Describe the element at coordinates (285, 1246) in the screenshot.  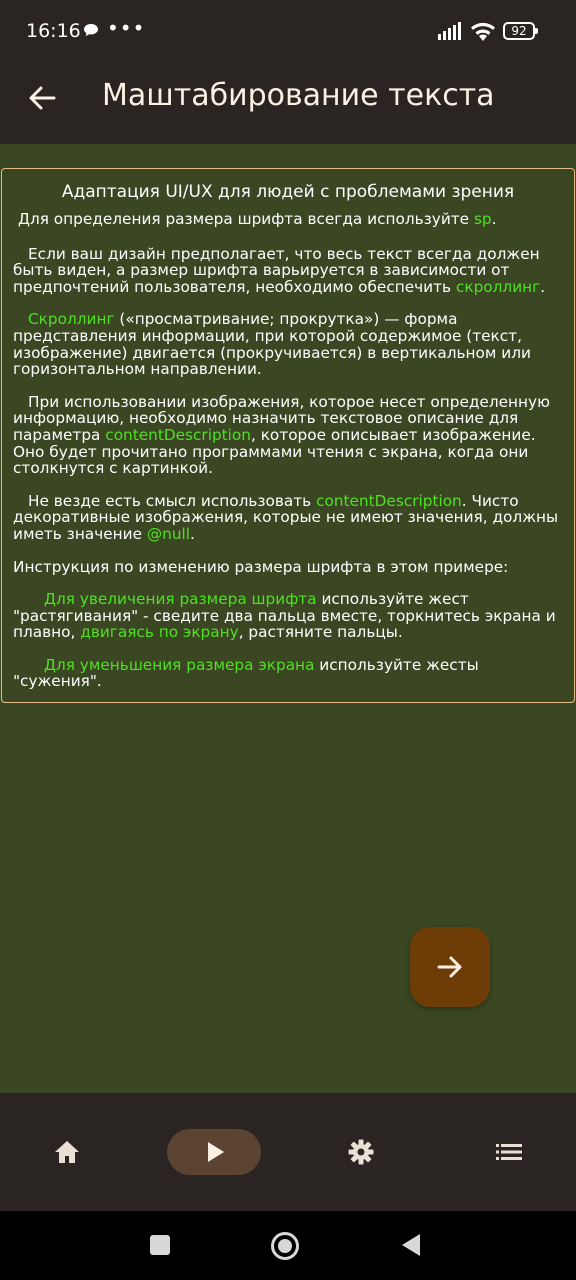
I see `home-circle-icon` at that location.